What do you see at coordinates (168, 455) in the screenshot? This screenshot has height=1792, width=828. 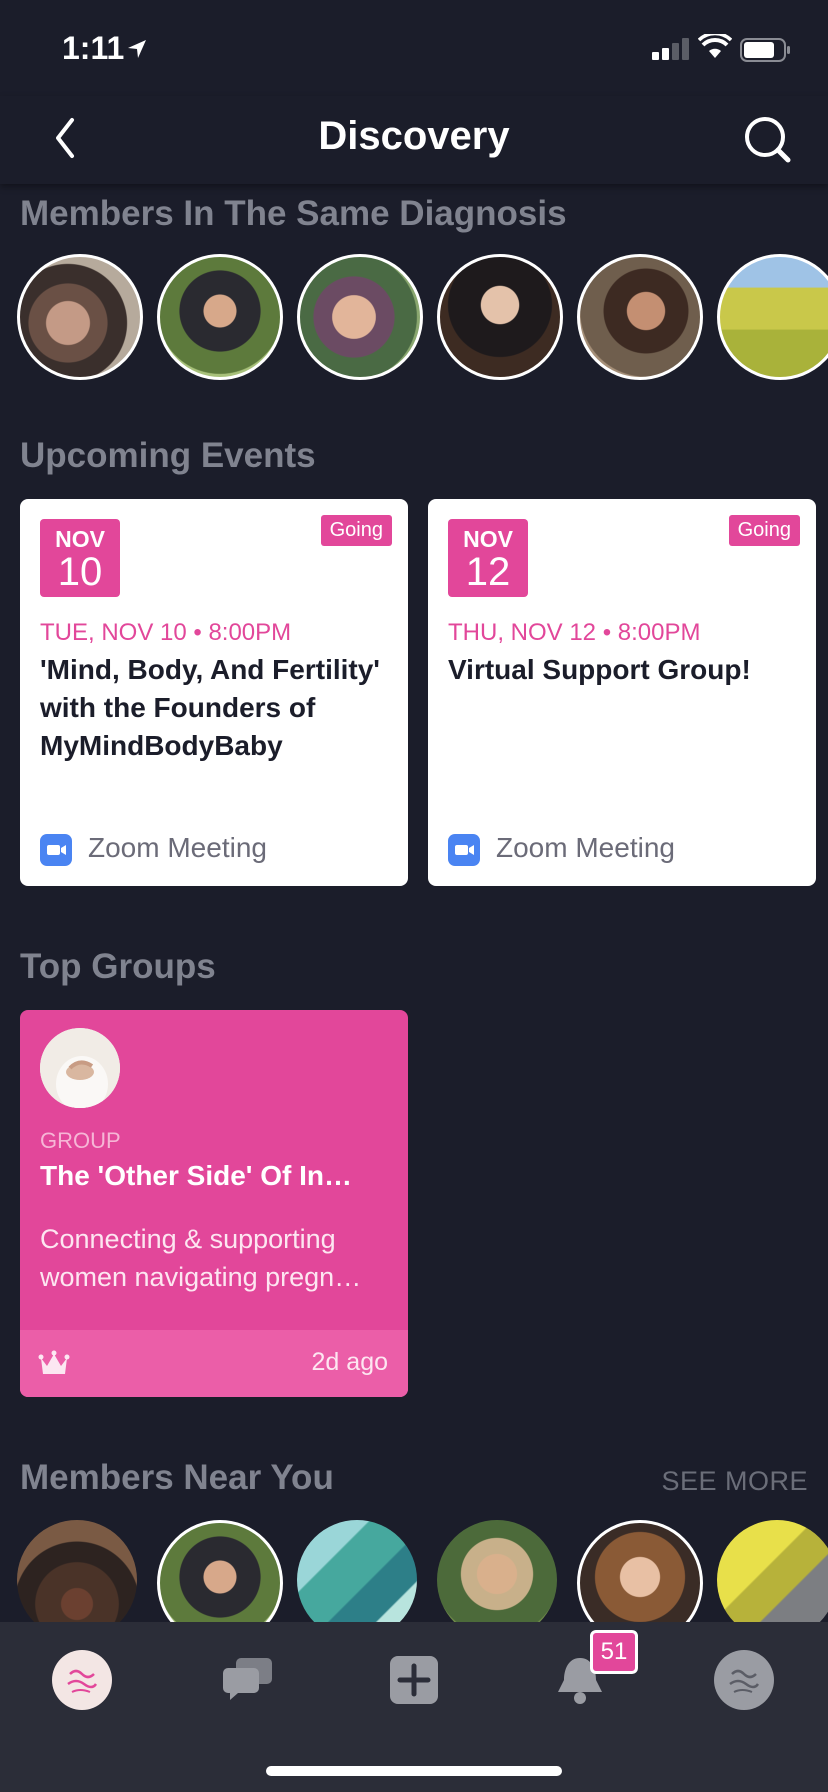 I see `section-title-upcoming-events: Upcoming Events` at bounding box center [168, 455].